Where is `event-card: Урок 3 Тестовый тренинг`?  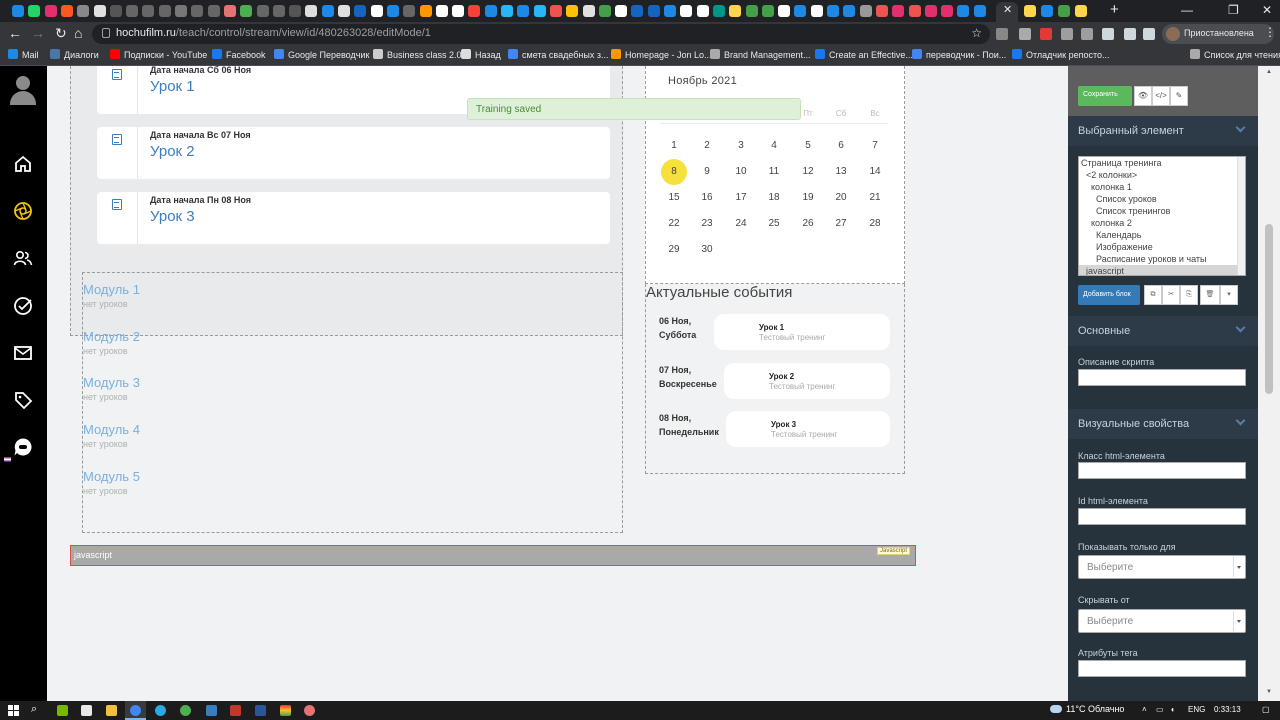 event-card: Урок 3 Тестовый тренинг is located at coordinates (808, 429).